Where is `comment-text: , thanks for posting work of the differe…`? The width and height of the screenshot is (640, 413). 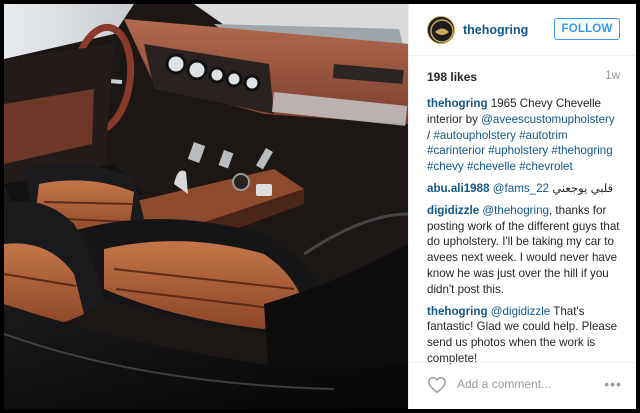
comment-text: , thanks for posting work of the differe… is located at coordinates (523, 249).